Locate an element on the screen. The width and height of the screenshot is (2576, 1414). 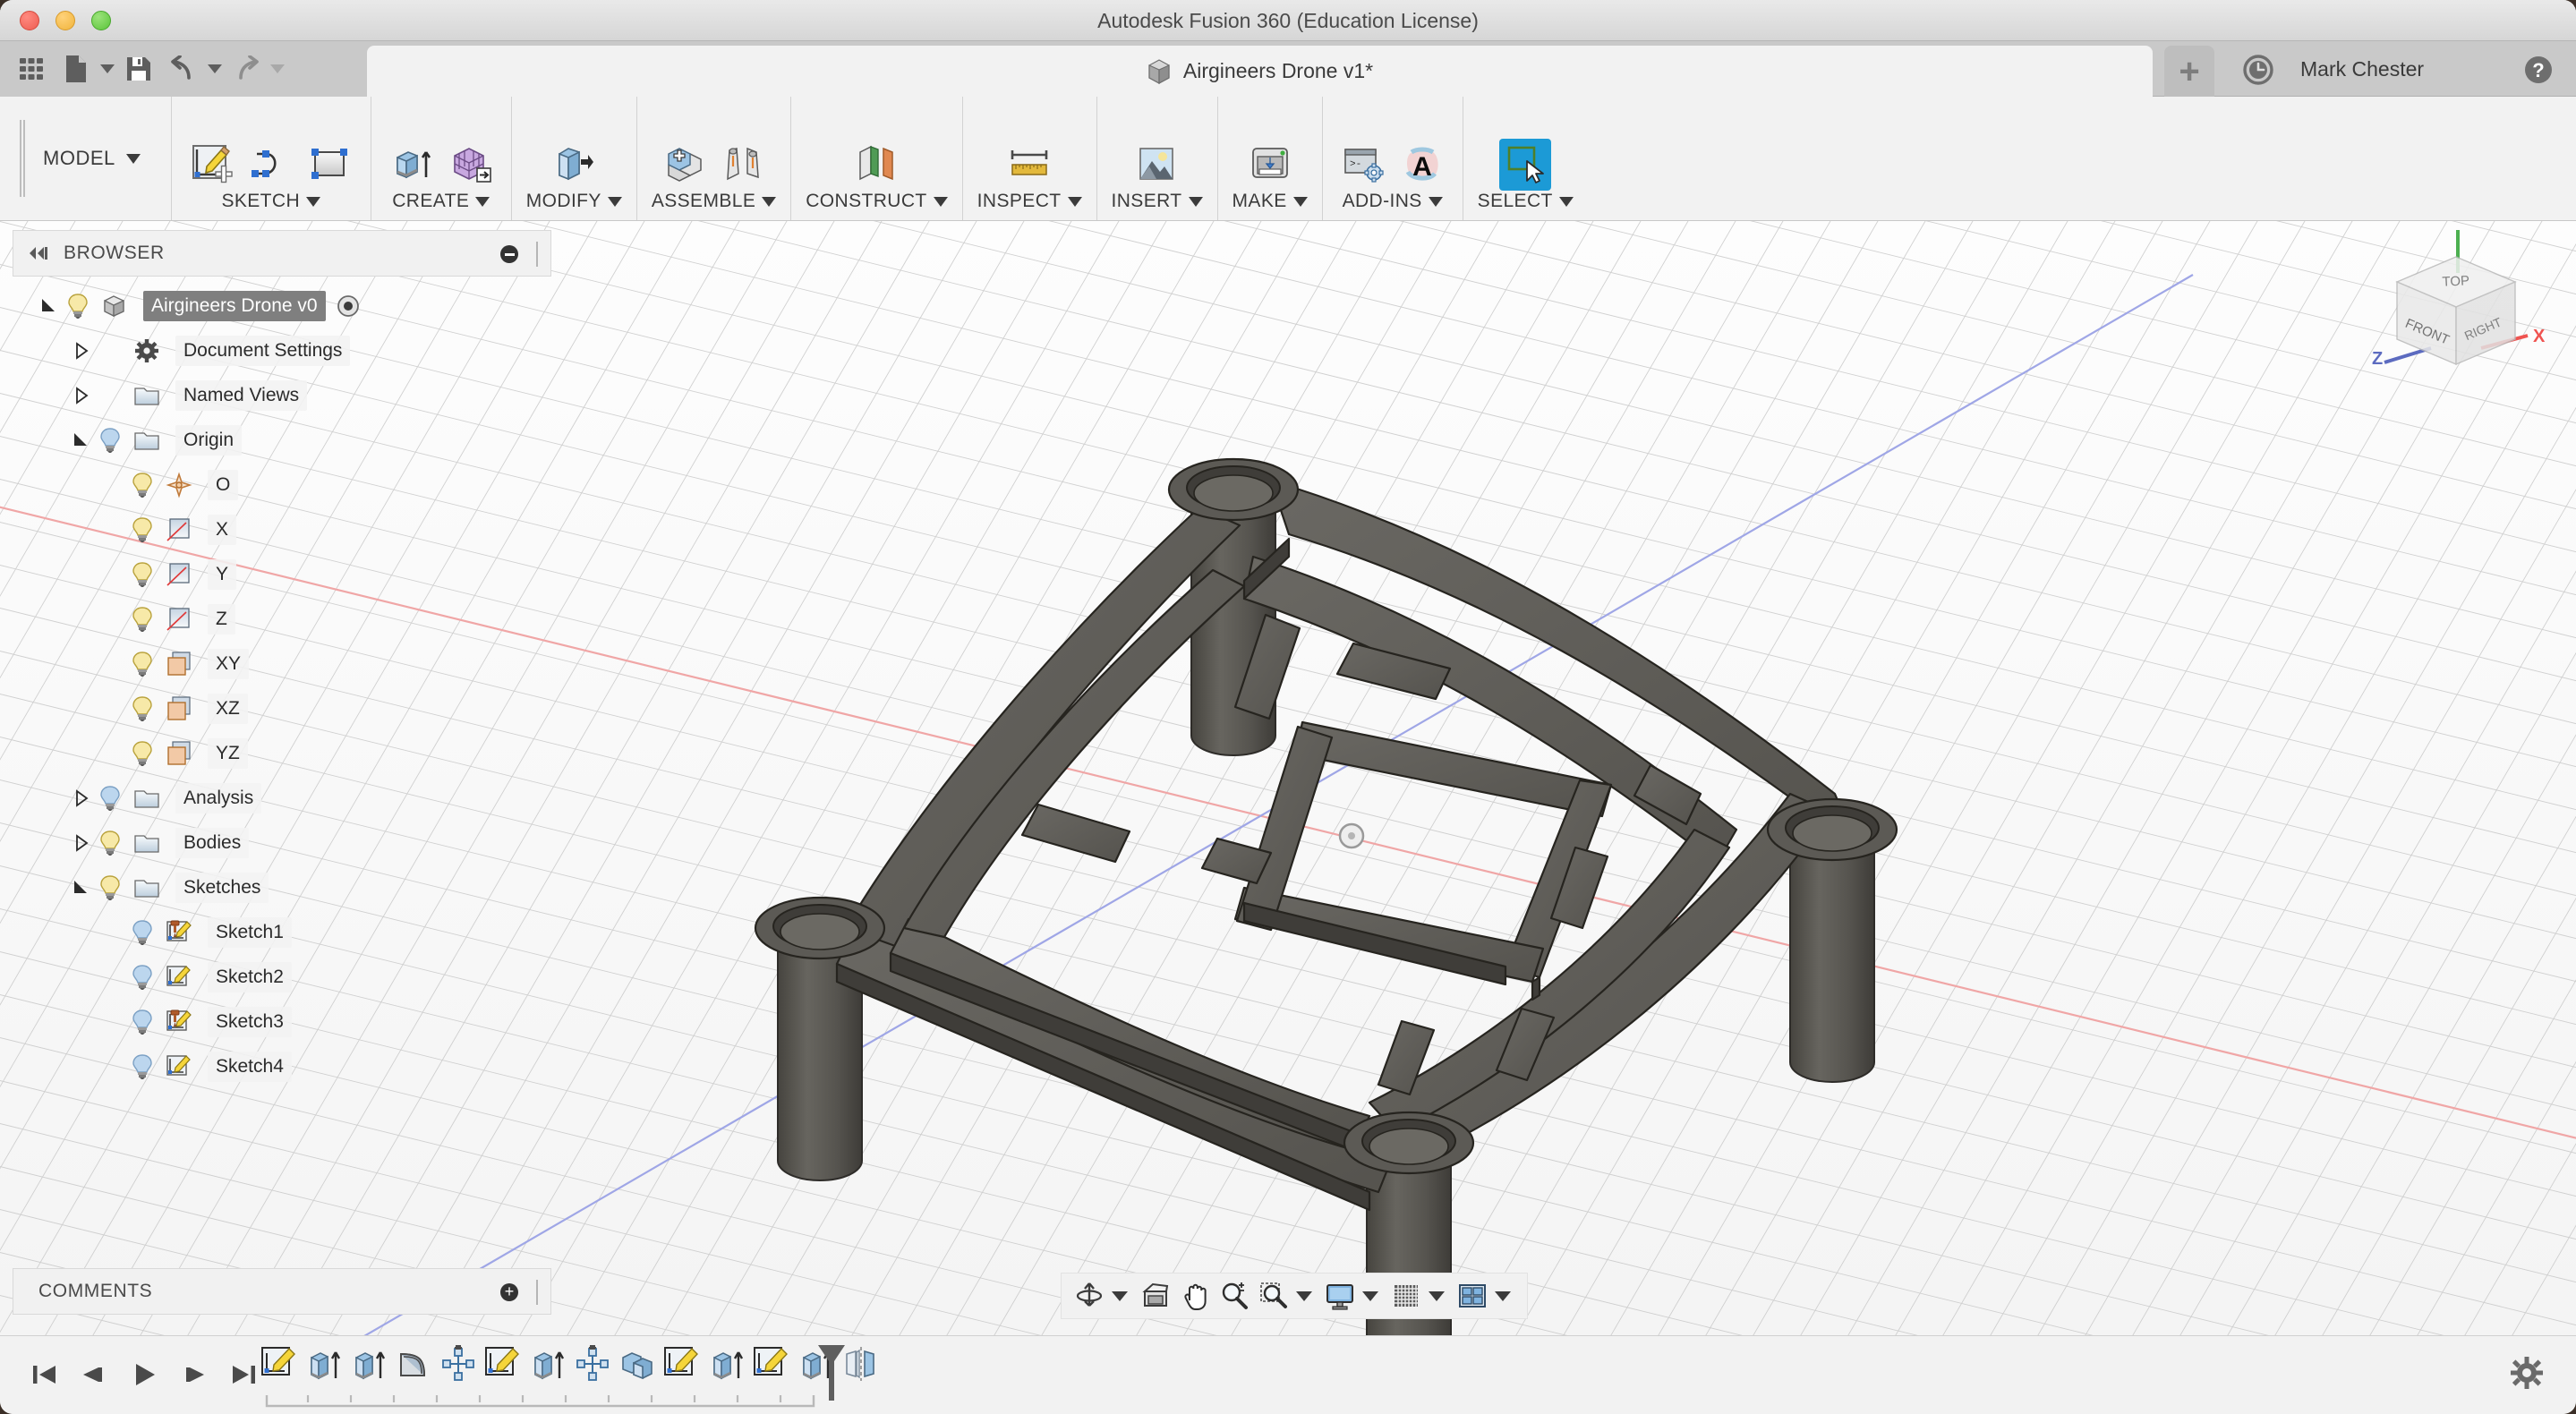
browser-tree-item: O is located at coordinates (282, 485).